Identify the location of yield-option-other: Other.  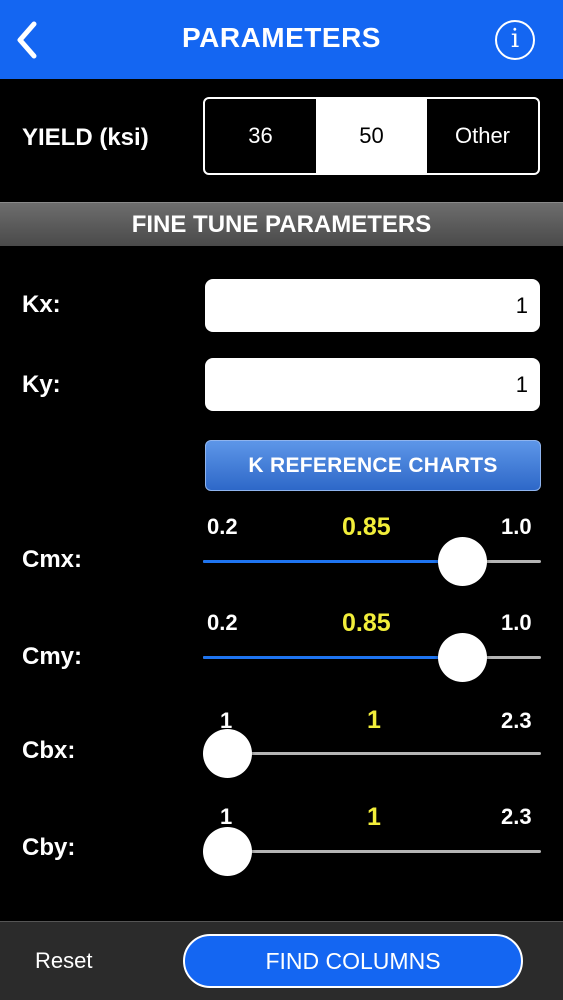
(482, 136).